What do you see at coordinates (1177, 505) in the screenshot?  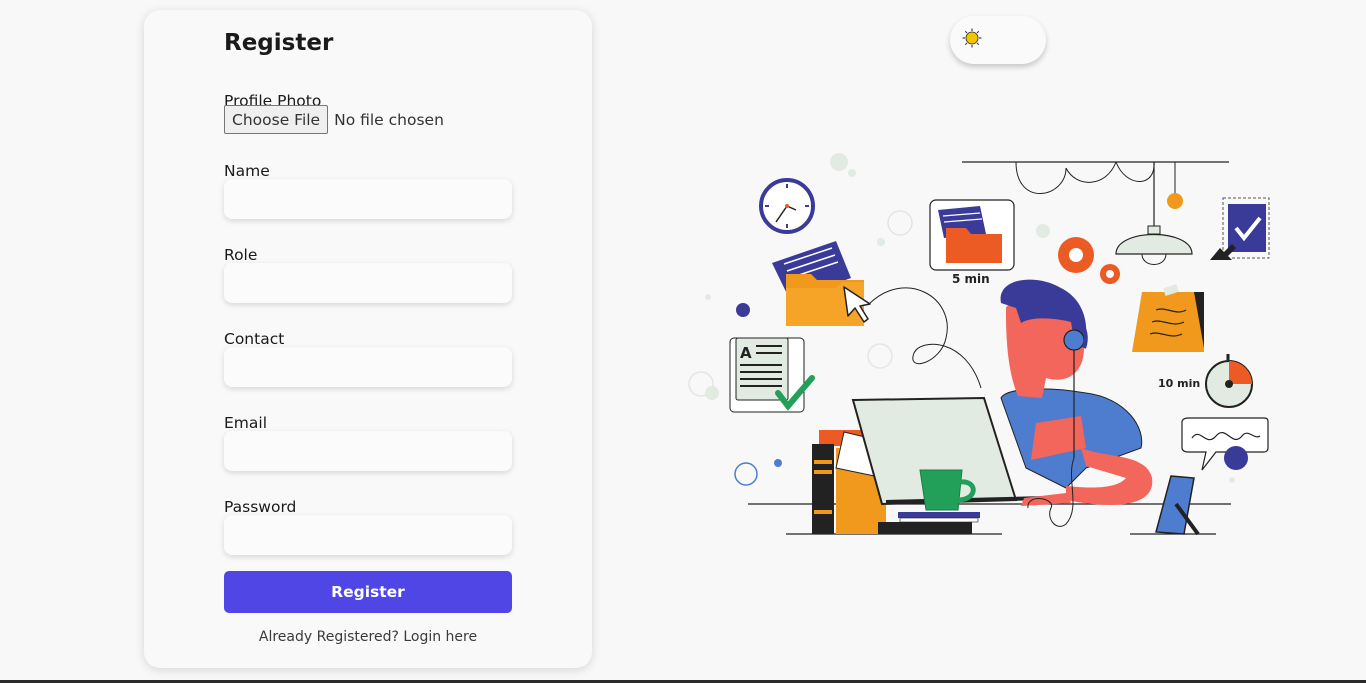 I see `phone-icon` at bounding box center [1177, 505].